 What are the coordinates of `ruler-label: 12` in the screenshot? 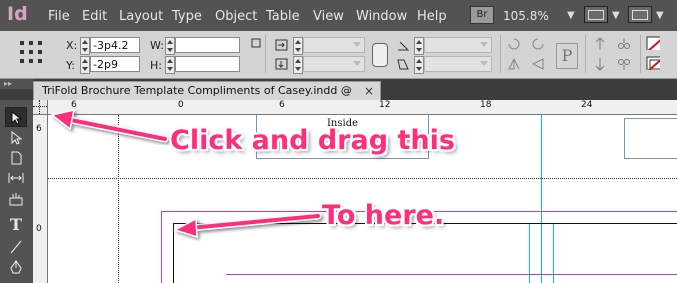 It's located at (385, 105).